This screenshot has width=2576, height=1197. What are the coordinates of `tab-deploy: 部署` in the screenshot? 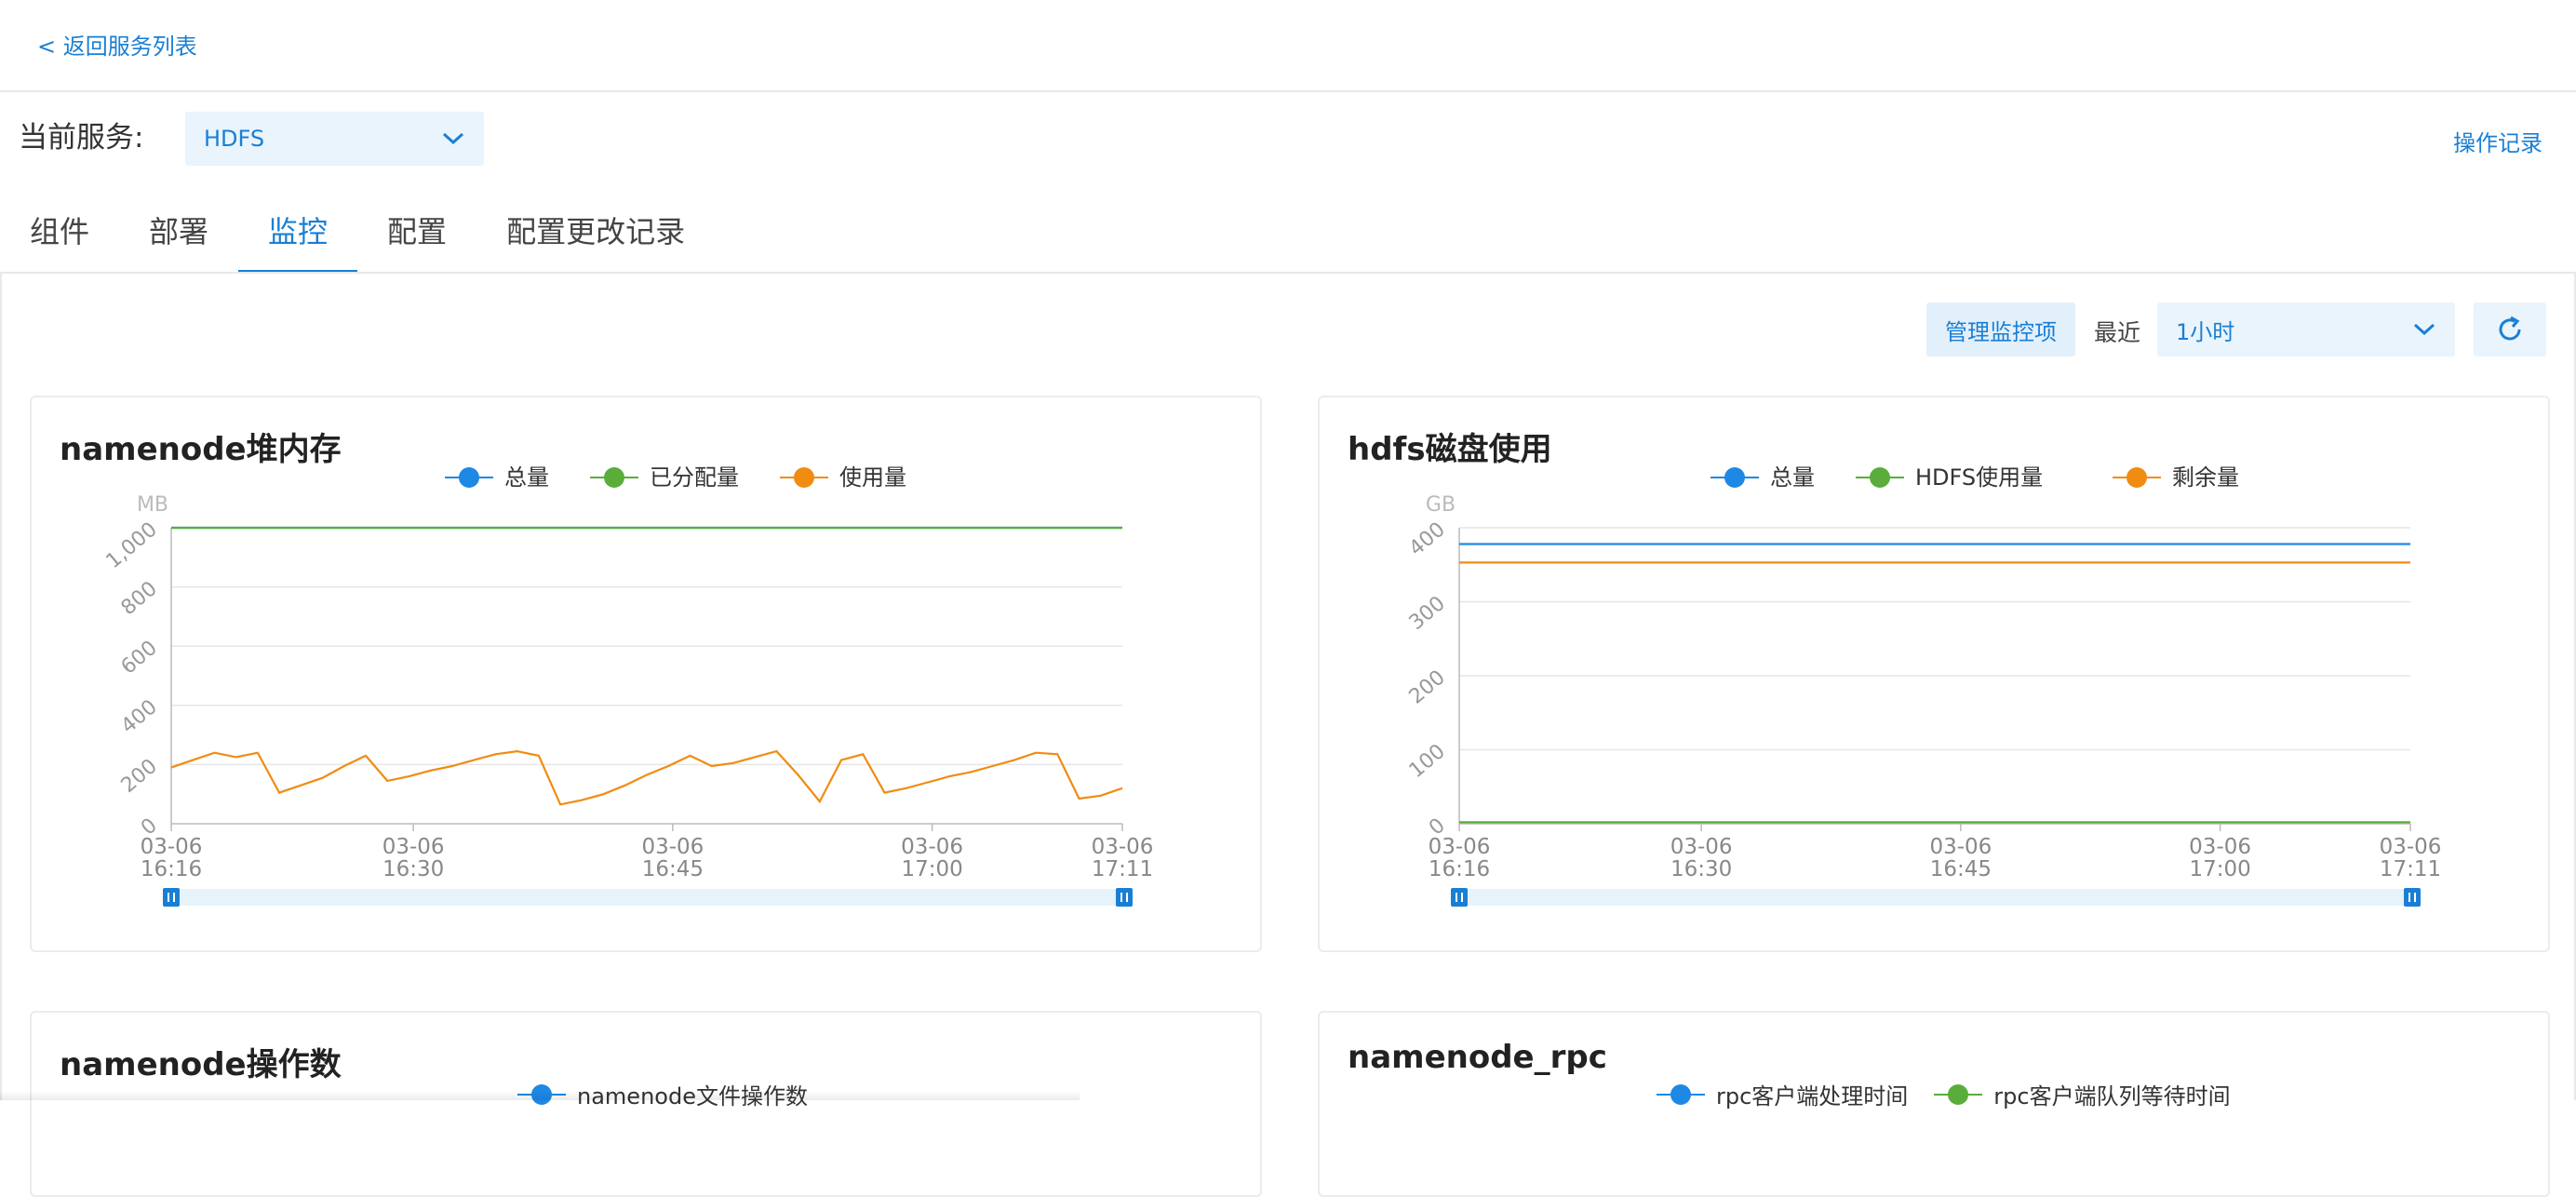 It's located at (178, 230).